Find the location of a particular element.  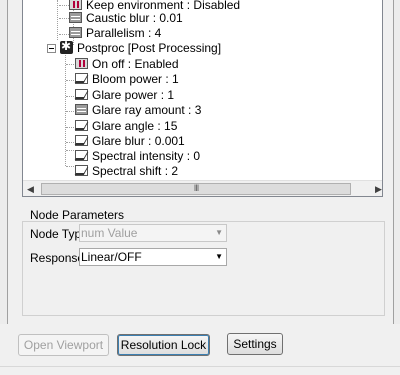

tree-item-label: On off : Enabled is located at coordinates (135, 64).